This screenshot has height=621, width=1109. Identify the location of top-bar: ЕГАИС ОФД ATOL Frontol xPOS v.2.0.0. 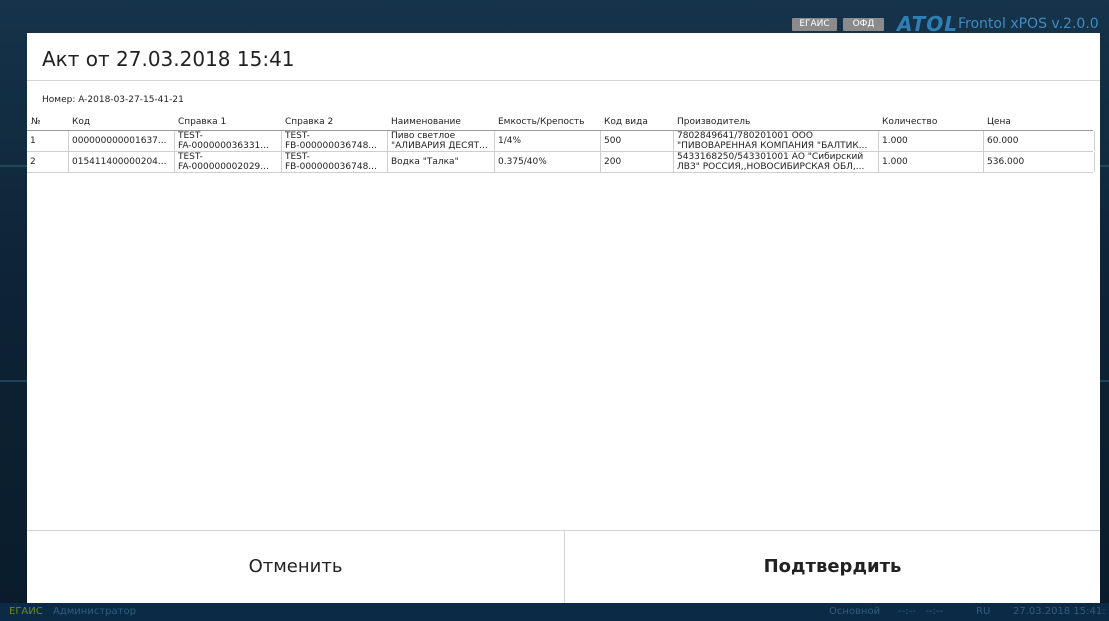
(554, 18).